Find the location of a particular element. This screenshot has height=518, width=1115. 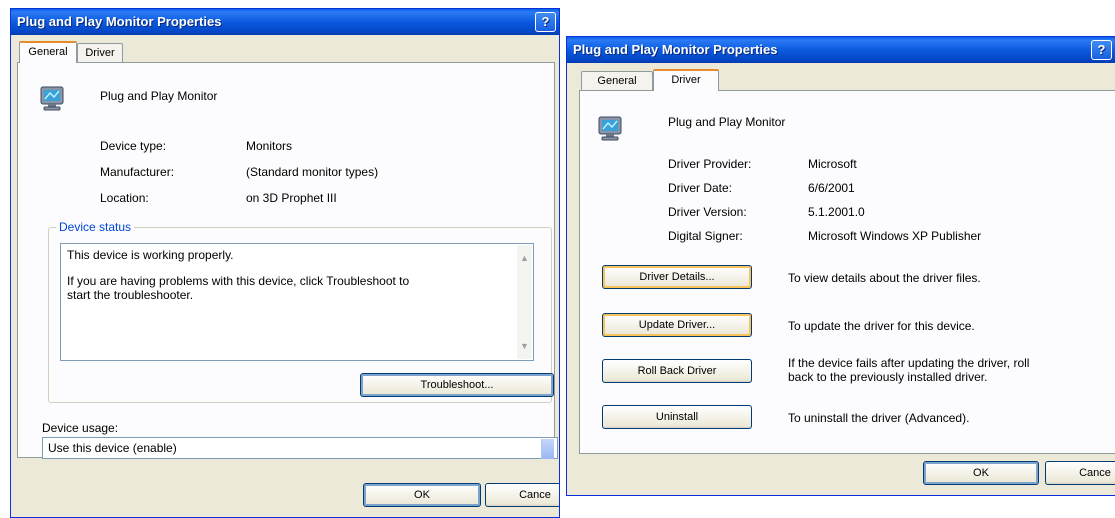

location-value: on 3D Prophet III is located at coordinates (291, 198).